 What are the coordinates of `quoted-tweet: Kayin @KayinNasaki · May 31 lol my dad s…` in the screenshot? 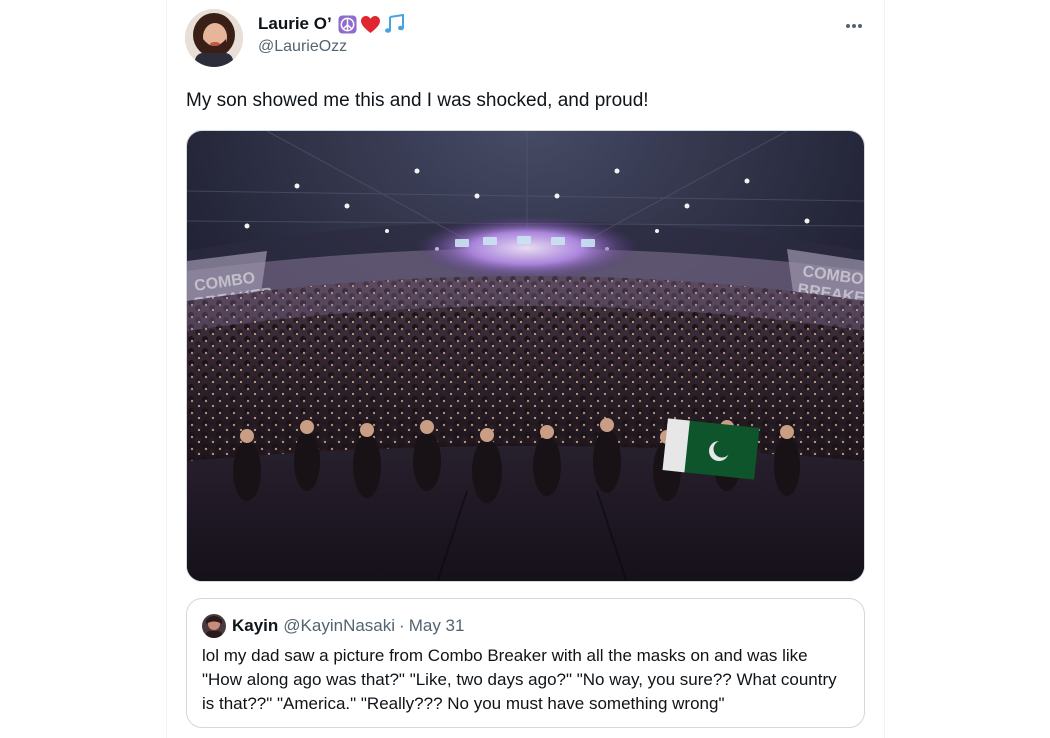 It's located at (525, 663).